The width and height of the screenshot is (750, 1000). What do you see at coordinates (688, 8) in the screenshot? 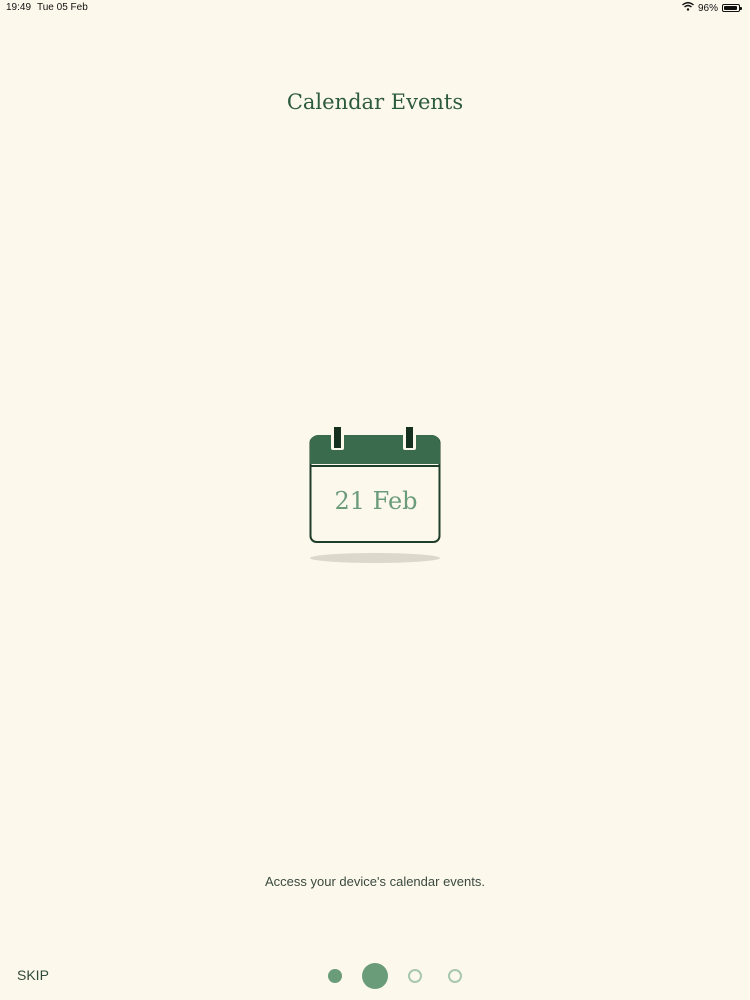
I see `wifi-icon` at bounding box center [688, 8].